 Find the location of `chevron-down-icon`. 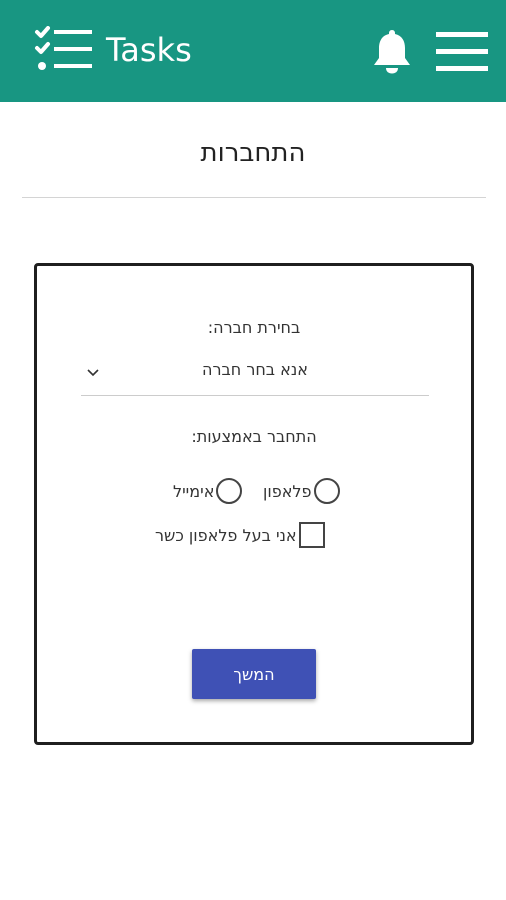

chevron-down-icon is located at coordinates (93, 373).